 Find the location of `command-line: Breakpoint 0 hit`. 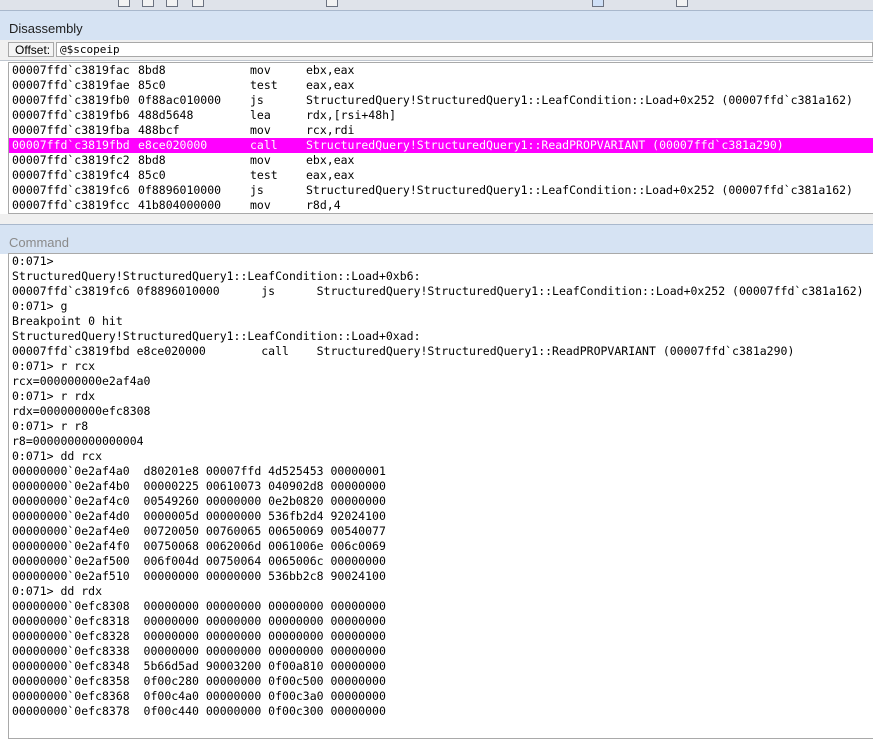

command-line: Breakpoint 0 hit is located at coordinates (67, 321).